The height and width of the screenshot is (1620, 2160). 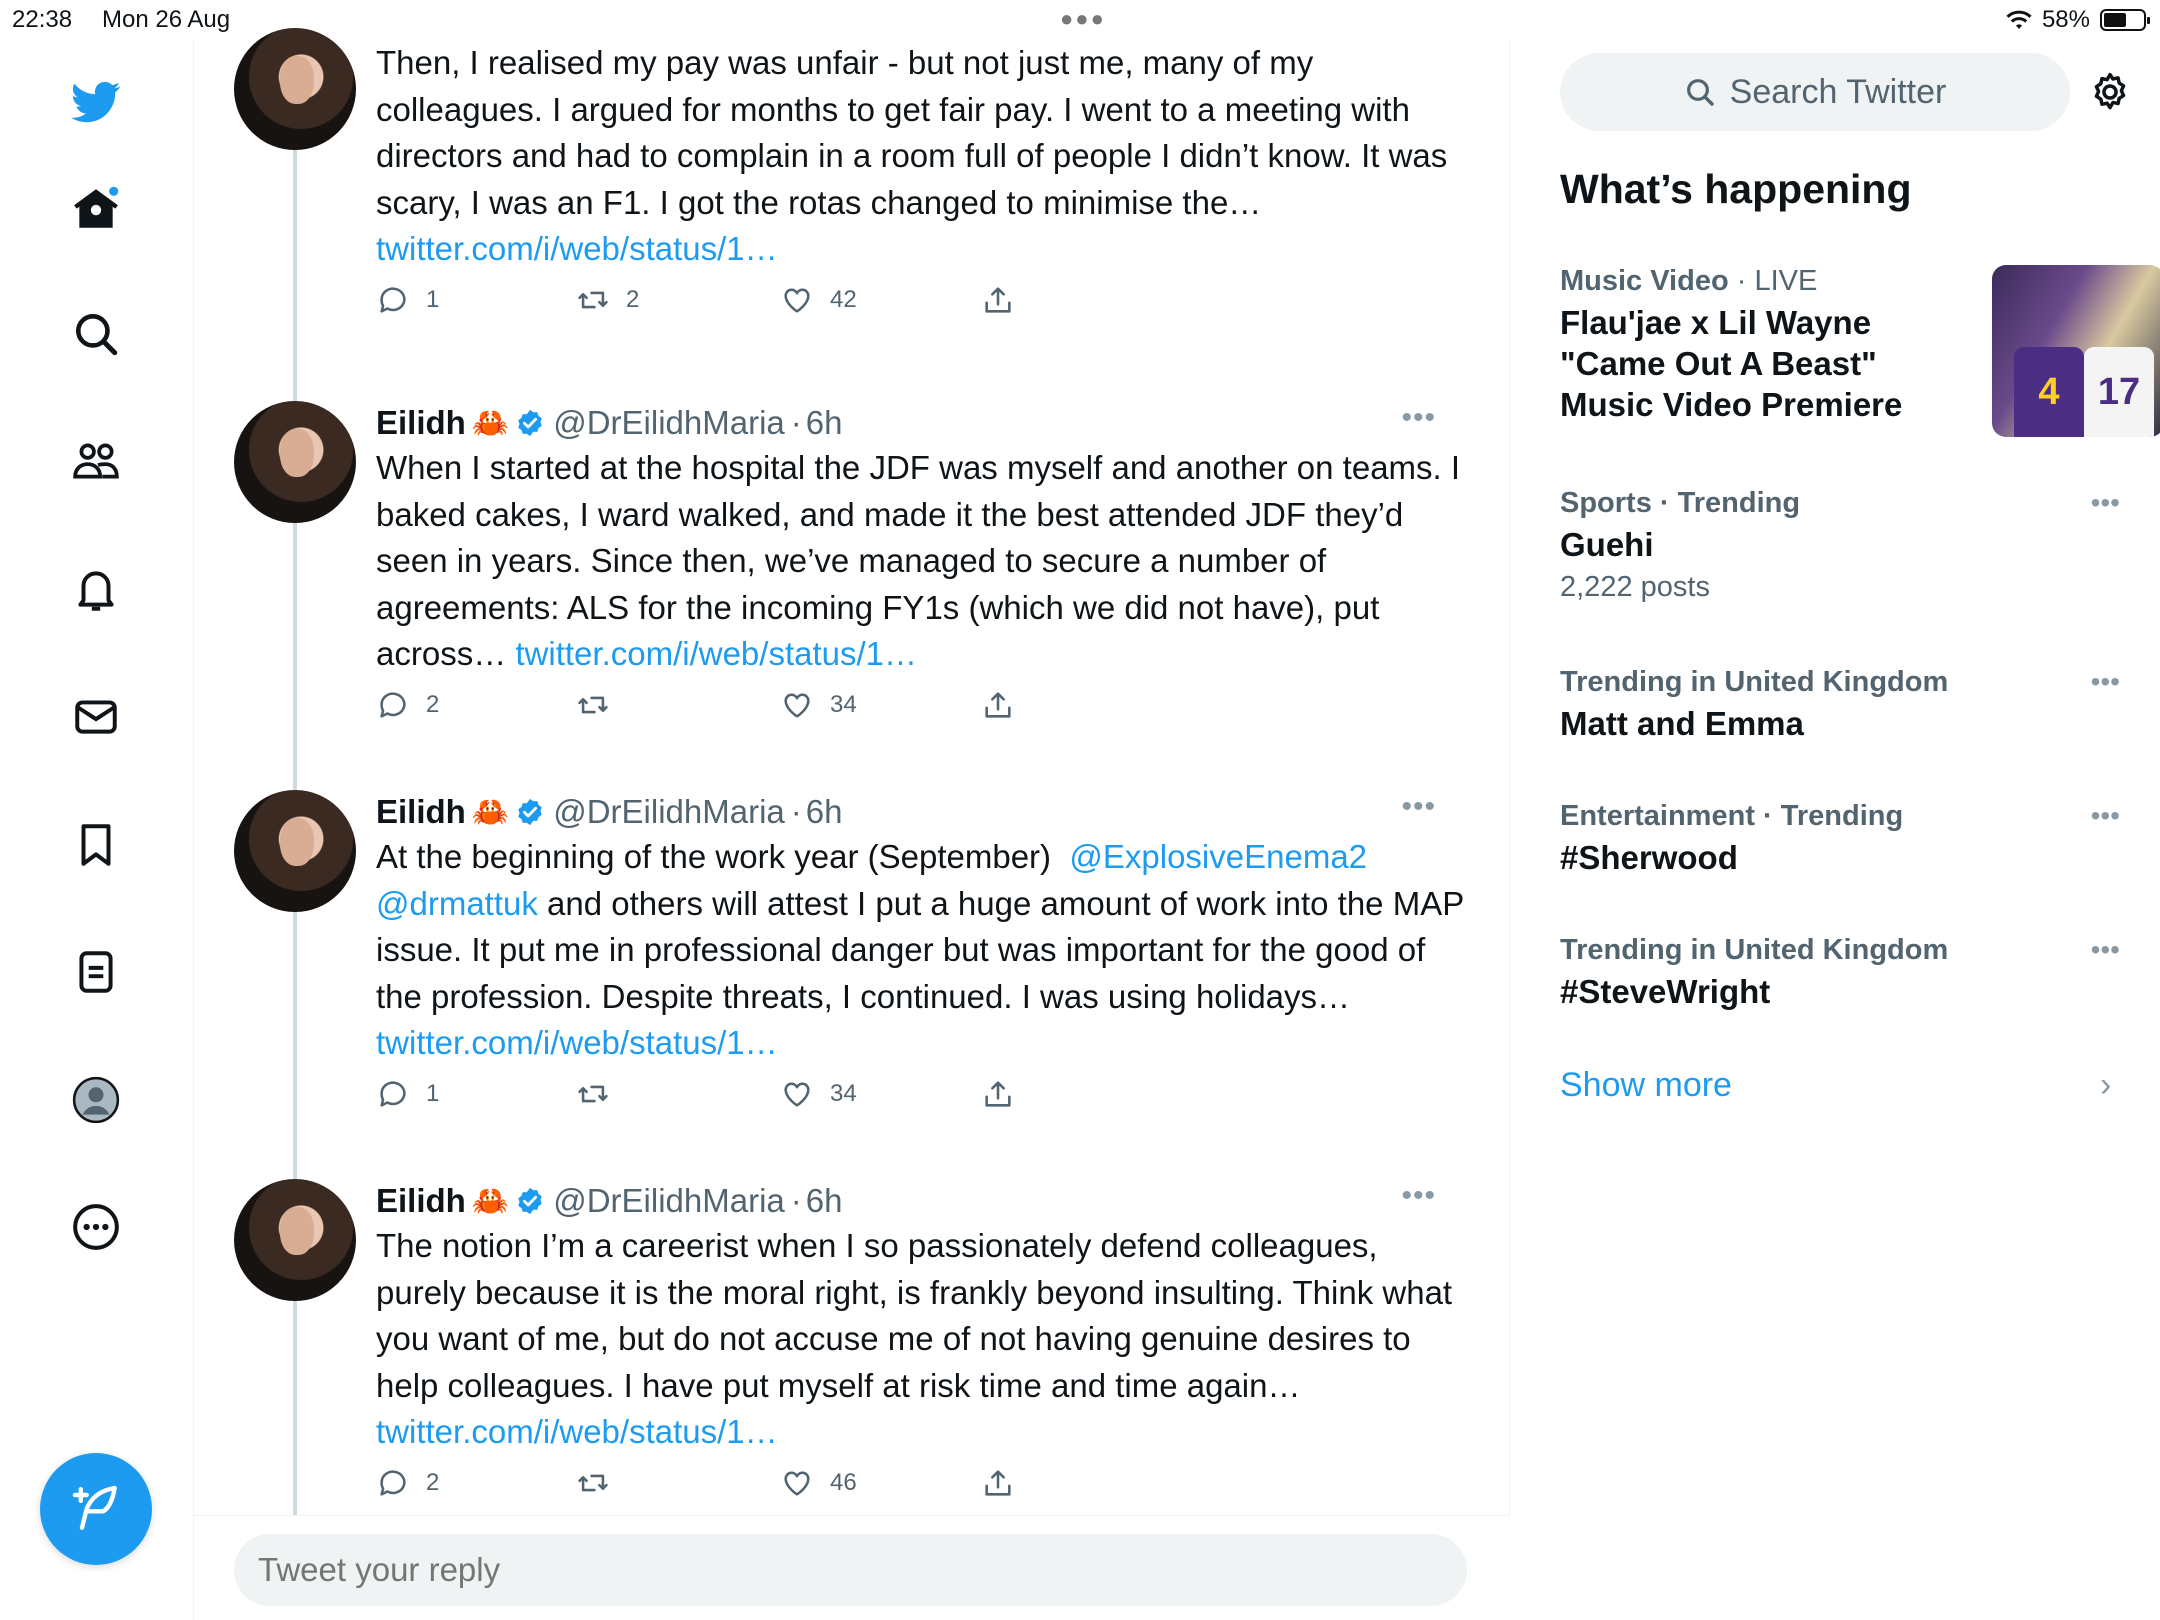 What do you see at coordinates (2110, 92) in the screenshot?
I see `settings-gear-icon` at bounding box center [2110, 92].